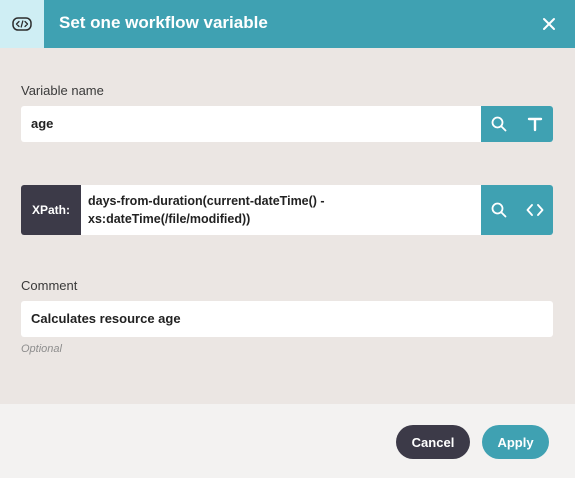 The height and width of the screenshot is (478, 575). Describe the element at coordinates (535, 124) in the screenshot. I see `text-type-icon` at that location.